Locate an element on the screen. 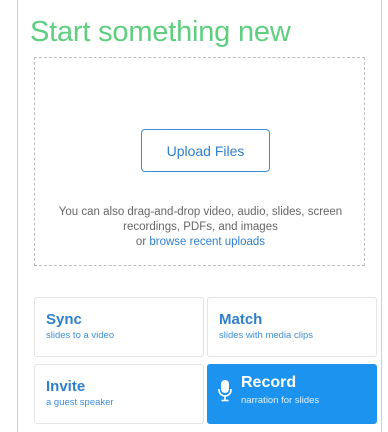 Image resolution: width=388 pixels, height=432 pixels. match-title: Match is located at coordinates (241, 319).